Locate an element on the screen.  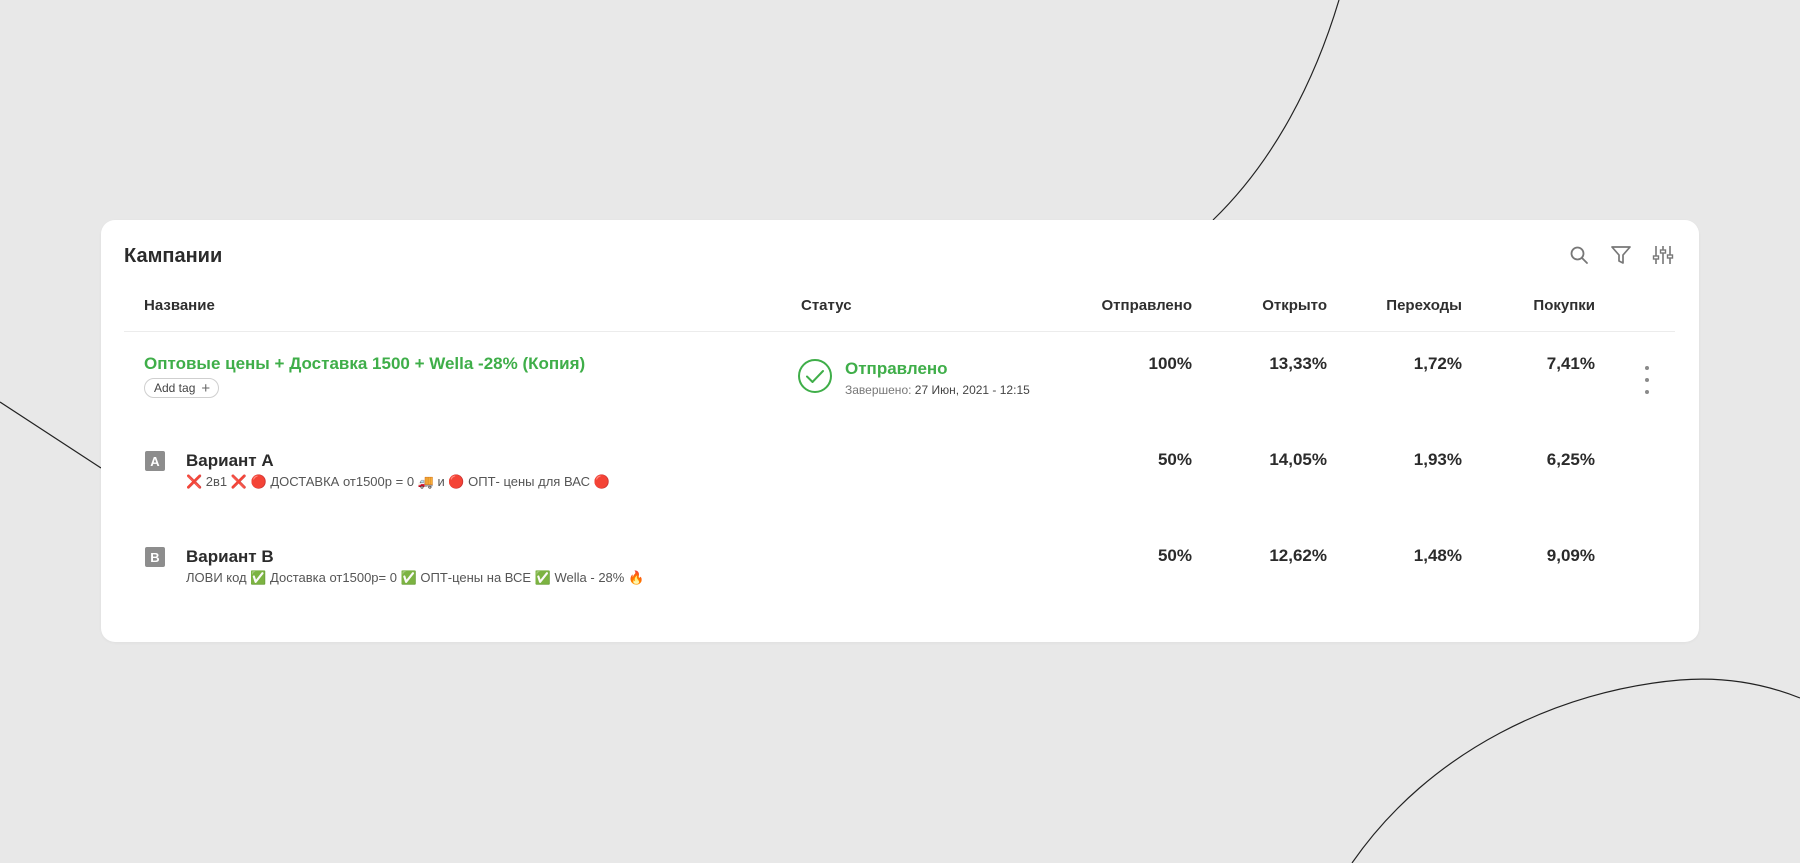
status-completed-date: 27 Июн, 2021 - 12:15 is located at coordinates (972, 390).